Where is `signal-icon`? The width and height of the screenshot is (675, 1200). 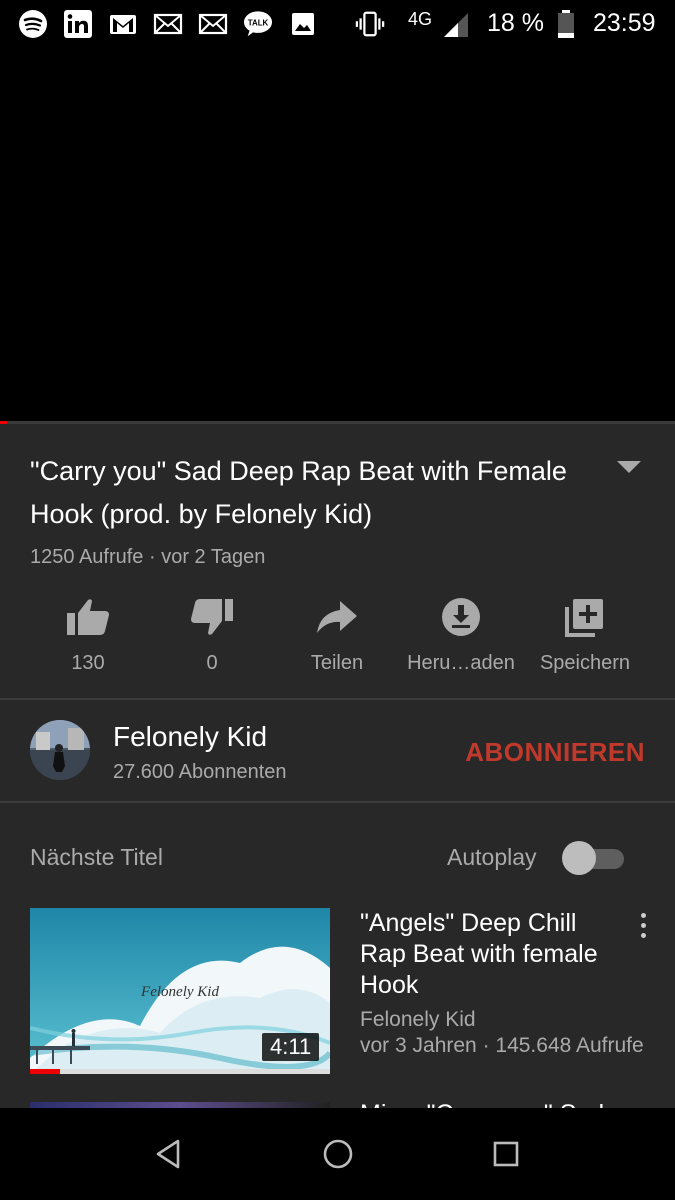
signal-icon is located at coordinates (455, 24).